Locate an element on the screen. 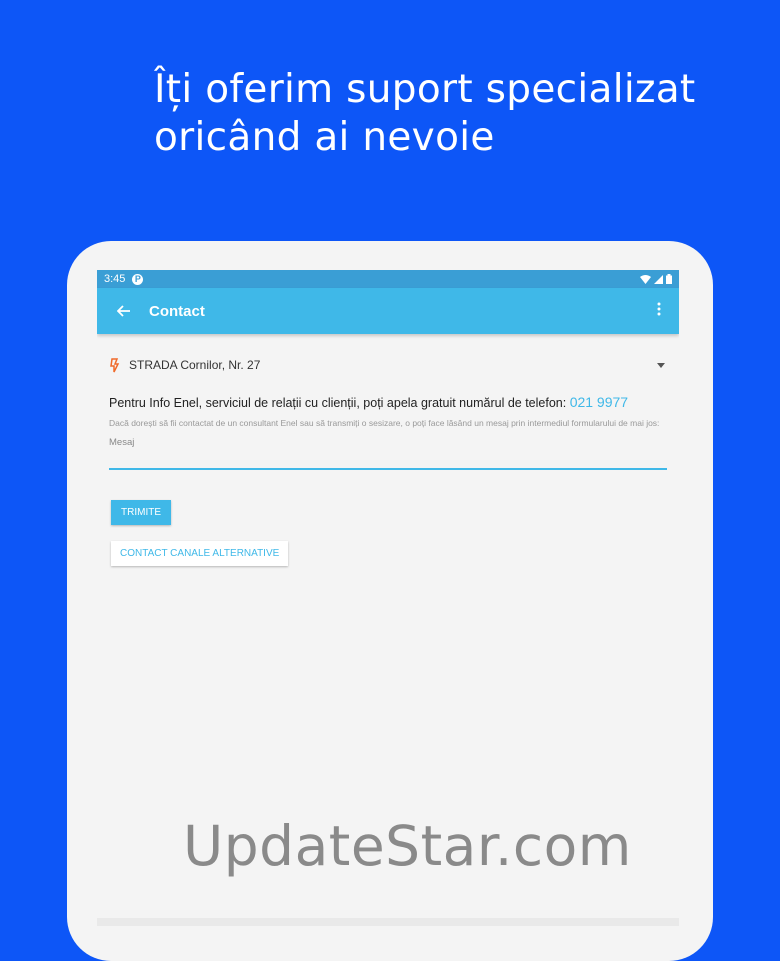 The image size is (780, 961). send-button: TRIMITE is located at coordinates (141, 512).